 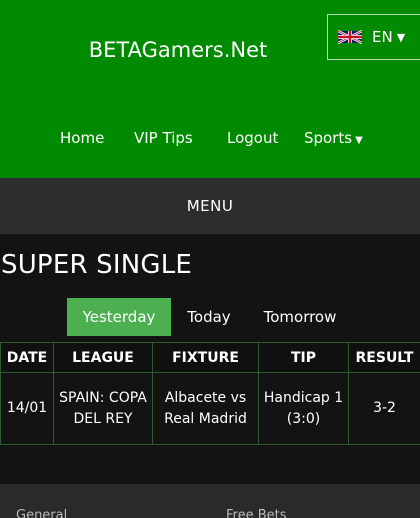 I want to click on nav-sports-dropdown: Sports ▼, so click(x=333, y=138).